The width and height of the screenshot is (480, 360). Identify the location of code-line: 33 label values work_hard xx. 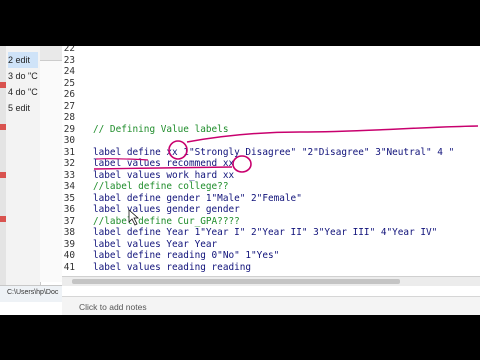
(148, 175).